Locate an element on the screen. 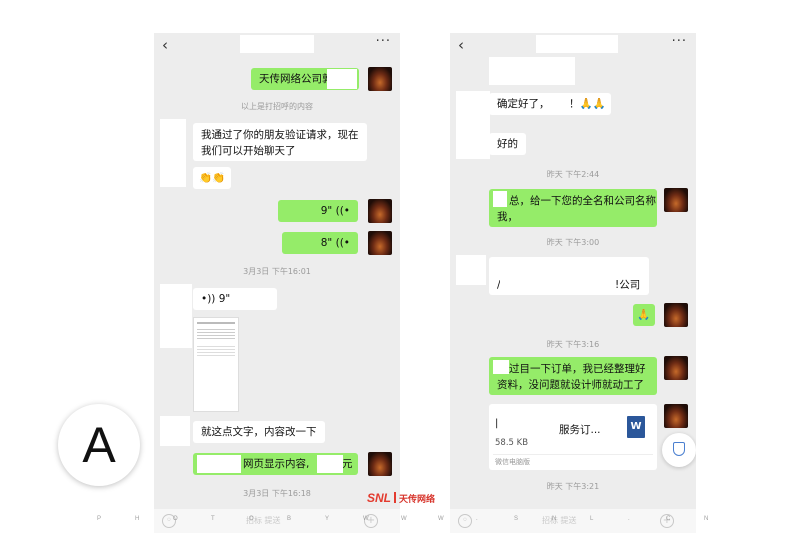 This screenshot has width=800, height=533. file-message-card: | 服务订... 58.5 KB W 微信电脑版 is located at coordinates (573, 437).